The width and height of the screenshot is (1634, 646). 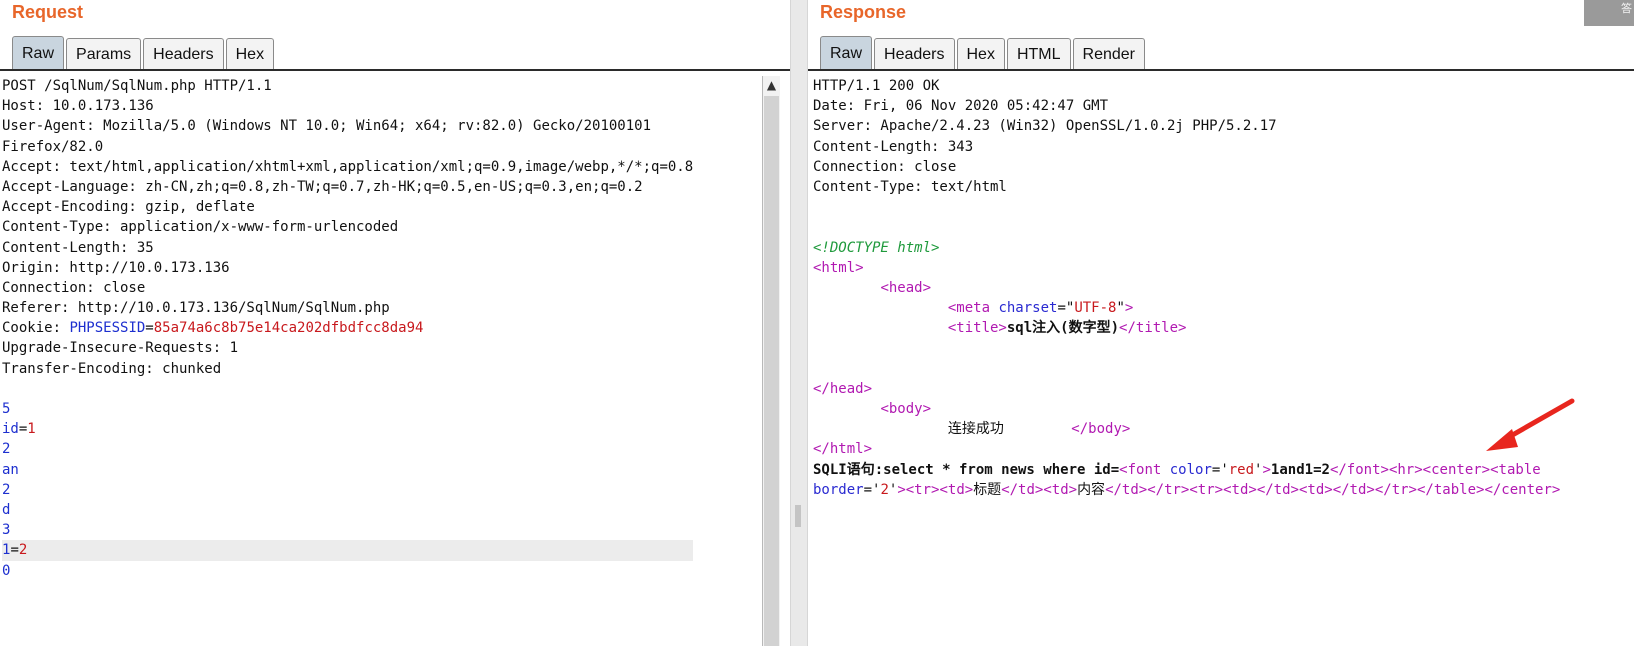 What do you see at coordinates (876, 86) in the screenshot?
I see `response-line-segment: HTTP/1.1 200 OK` at bounding box center [876, 86].